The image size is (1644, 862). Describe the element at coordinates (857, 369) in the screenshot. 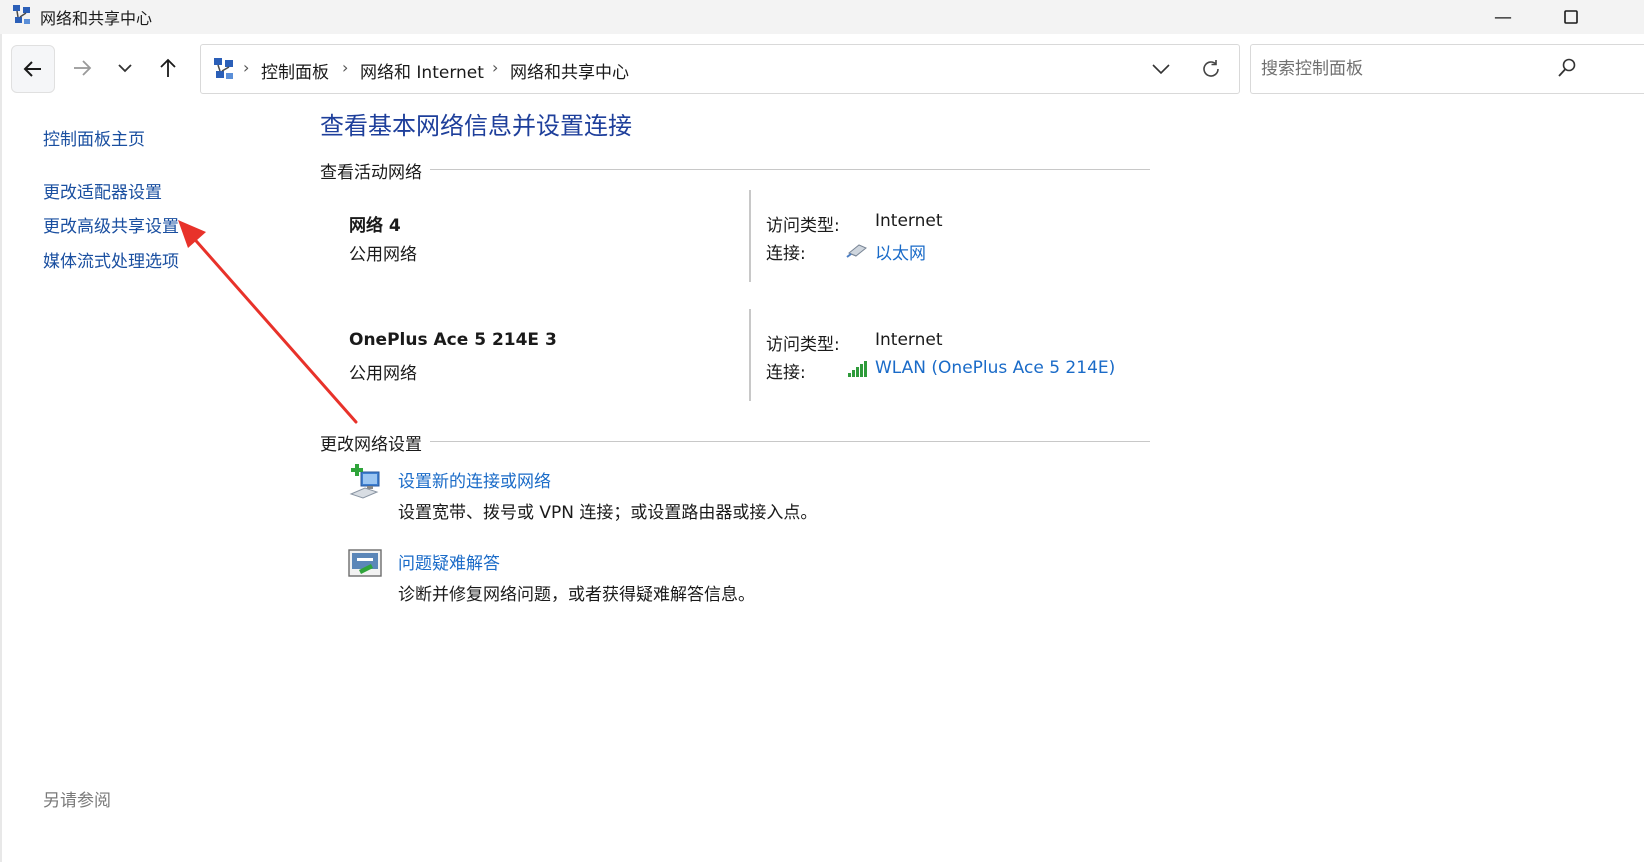

I see `wifi-signal-icon` at that location.